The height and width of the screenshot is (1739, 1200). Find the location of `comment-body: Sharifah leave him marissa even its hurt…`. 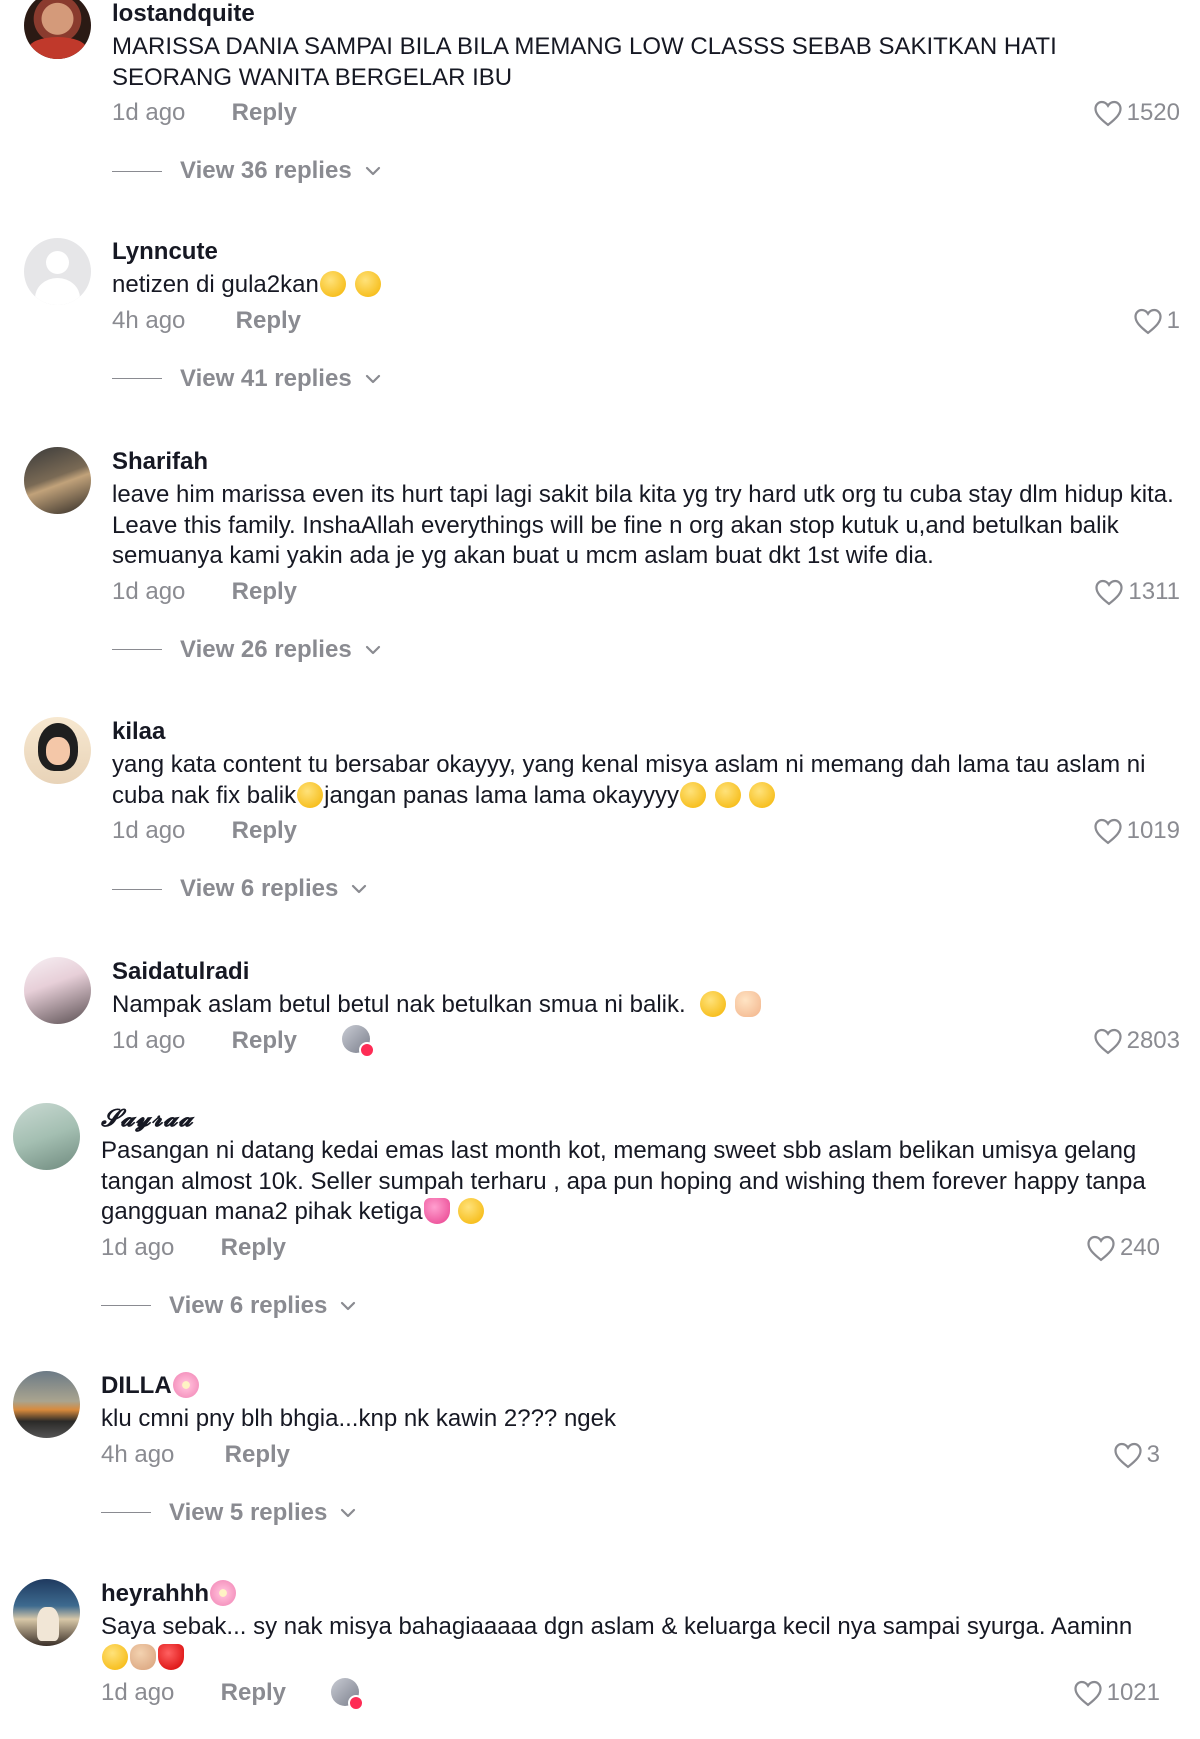

comment-body: Sharifah leave him marissa even its hurt… is located at coordinates (656, 556).